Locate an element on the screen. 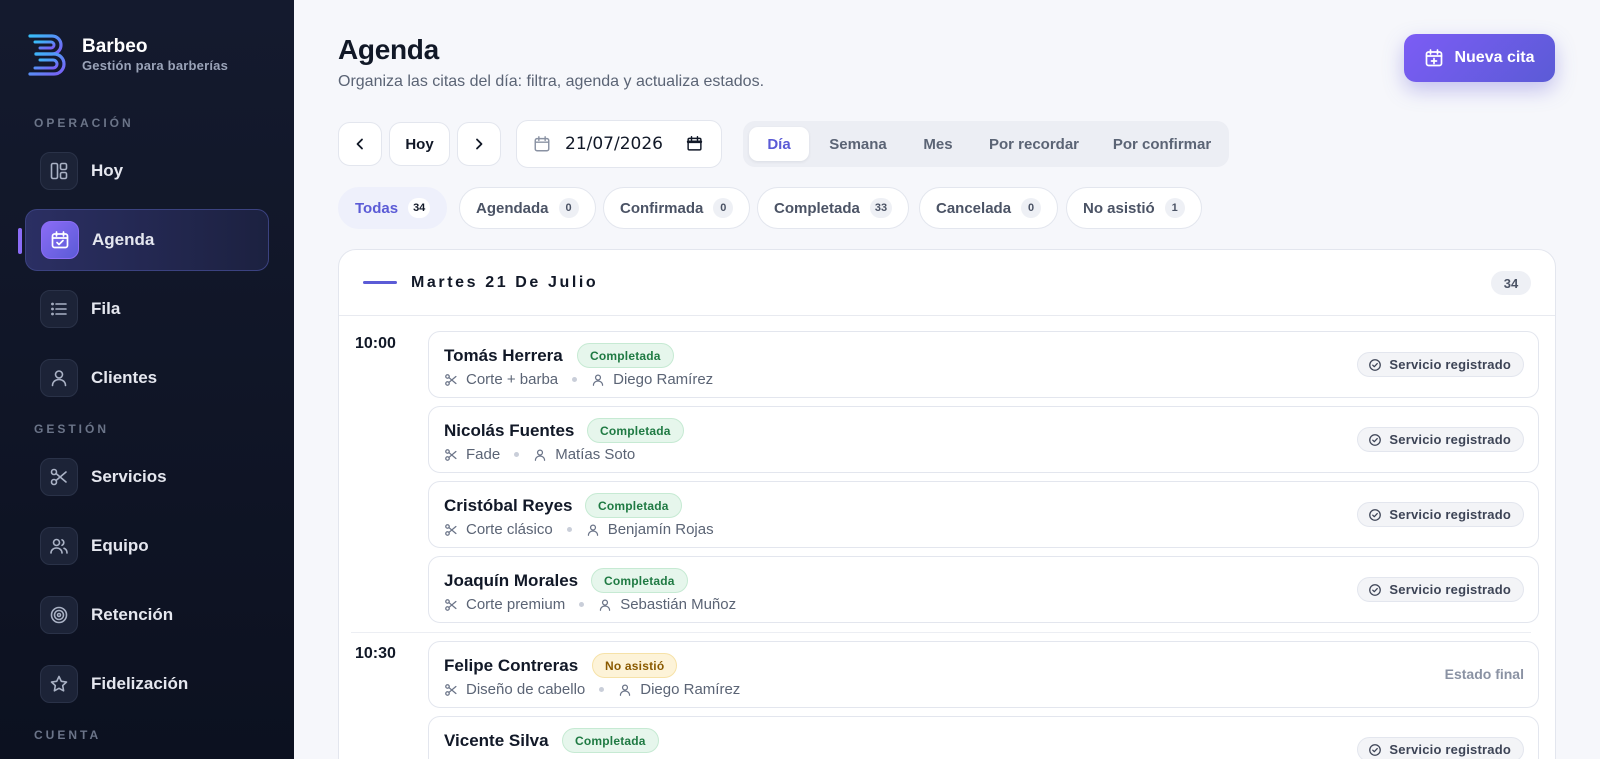 Image resolution: width=1600 pixels, height=759 pixels. filter-cancelada: Cancelada 0 is located at coordinates (989, 208).